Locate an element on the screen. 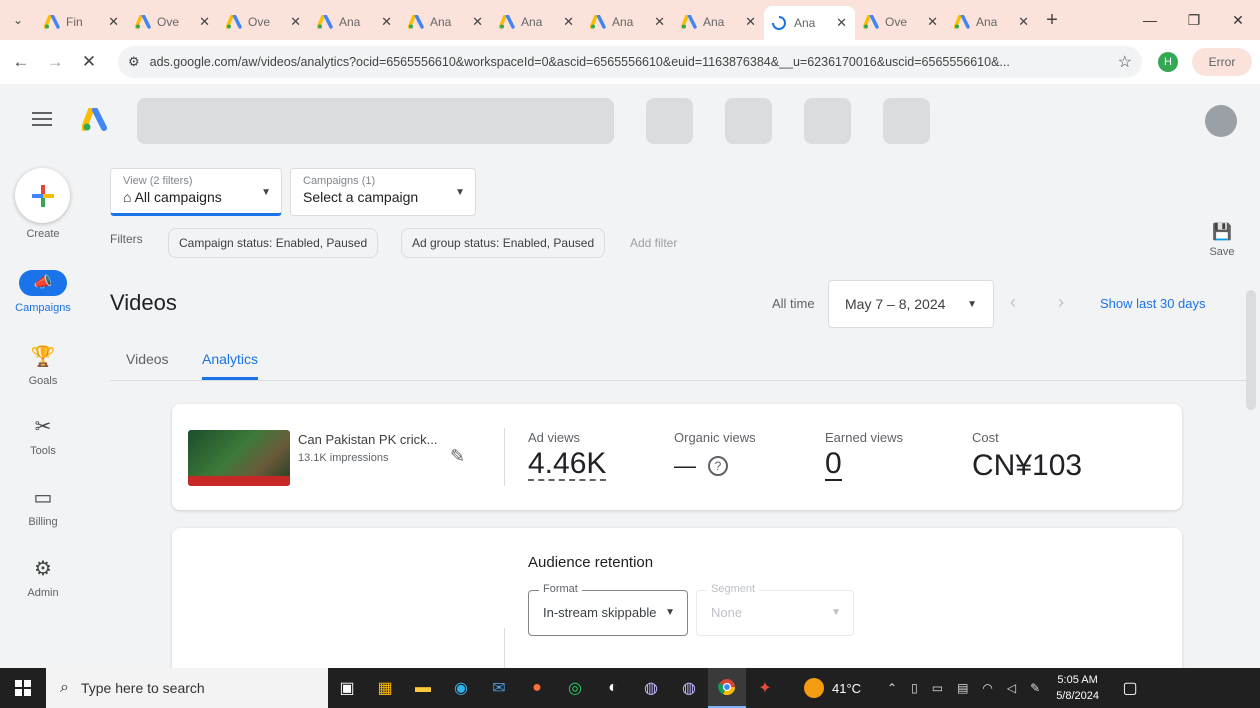  minimize-button: — is located at coordinates (1150, 20).